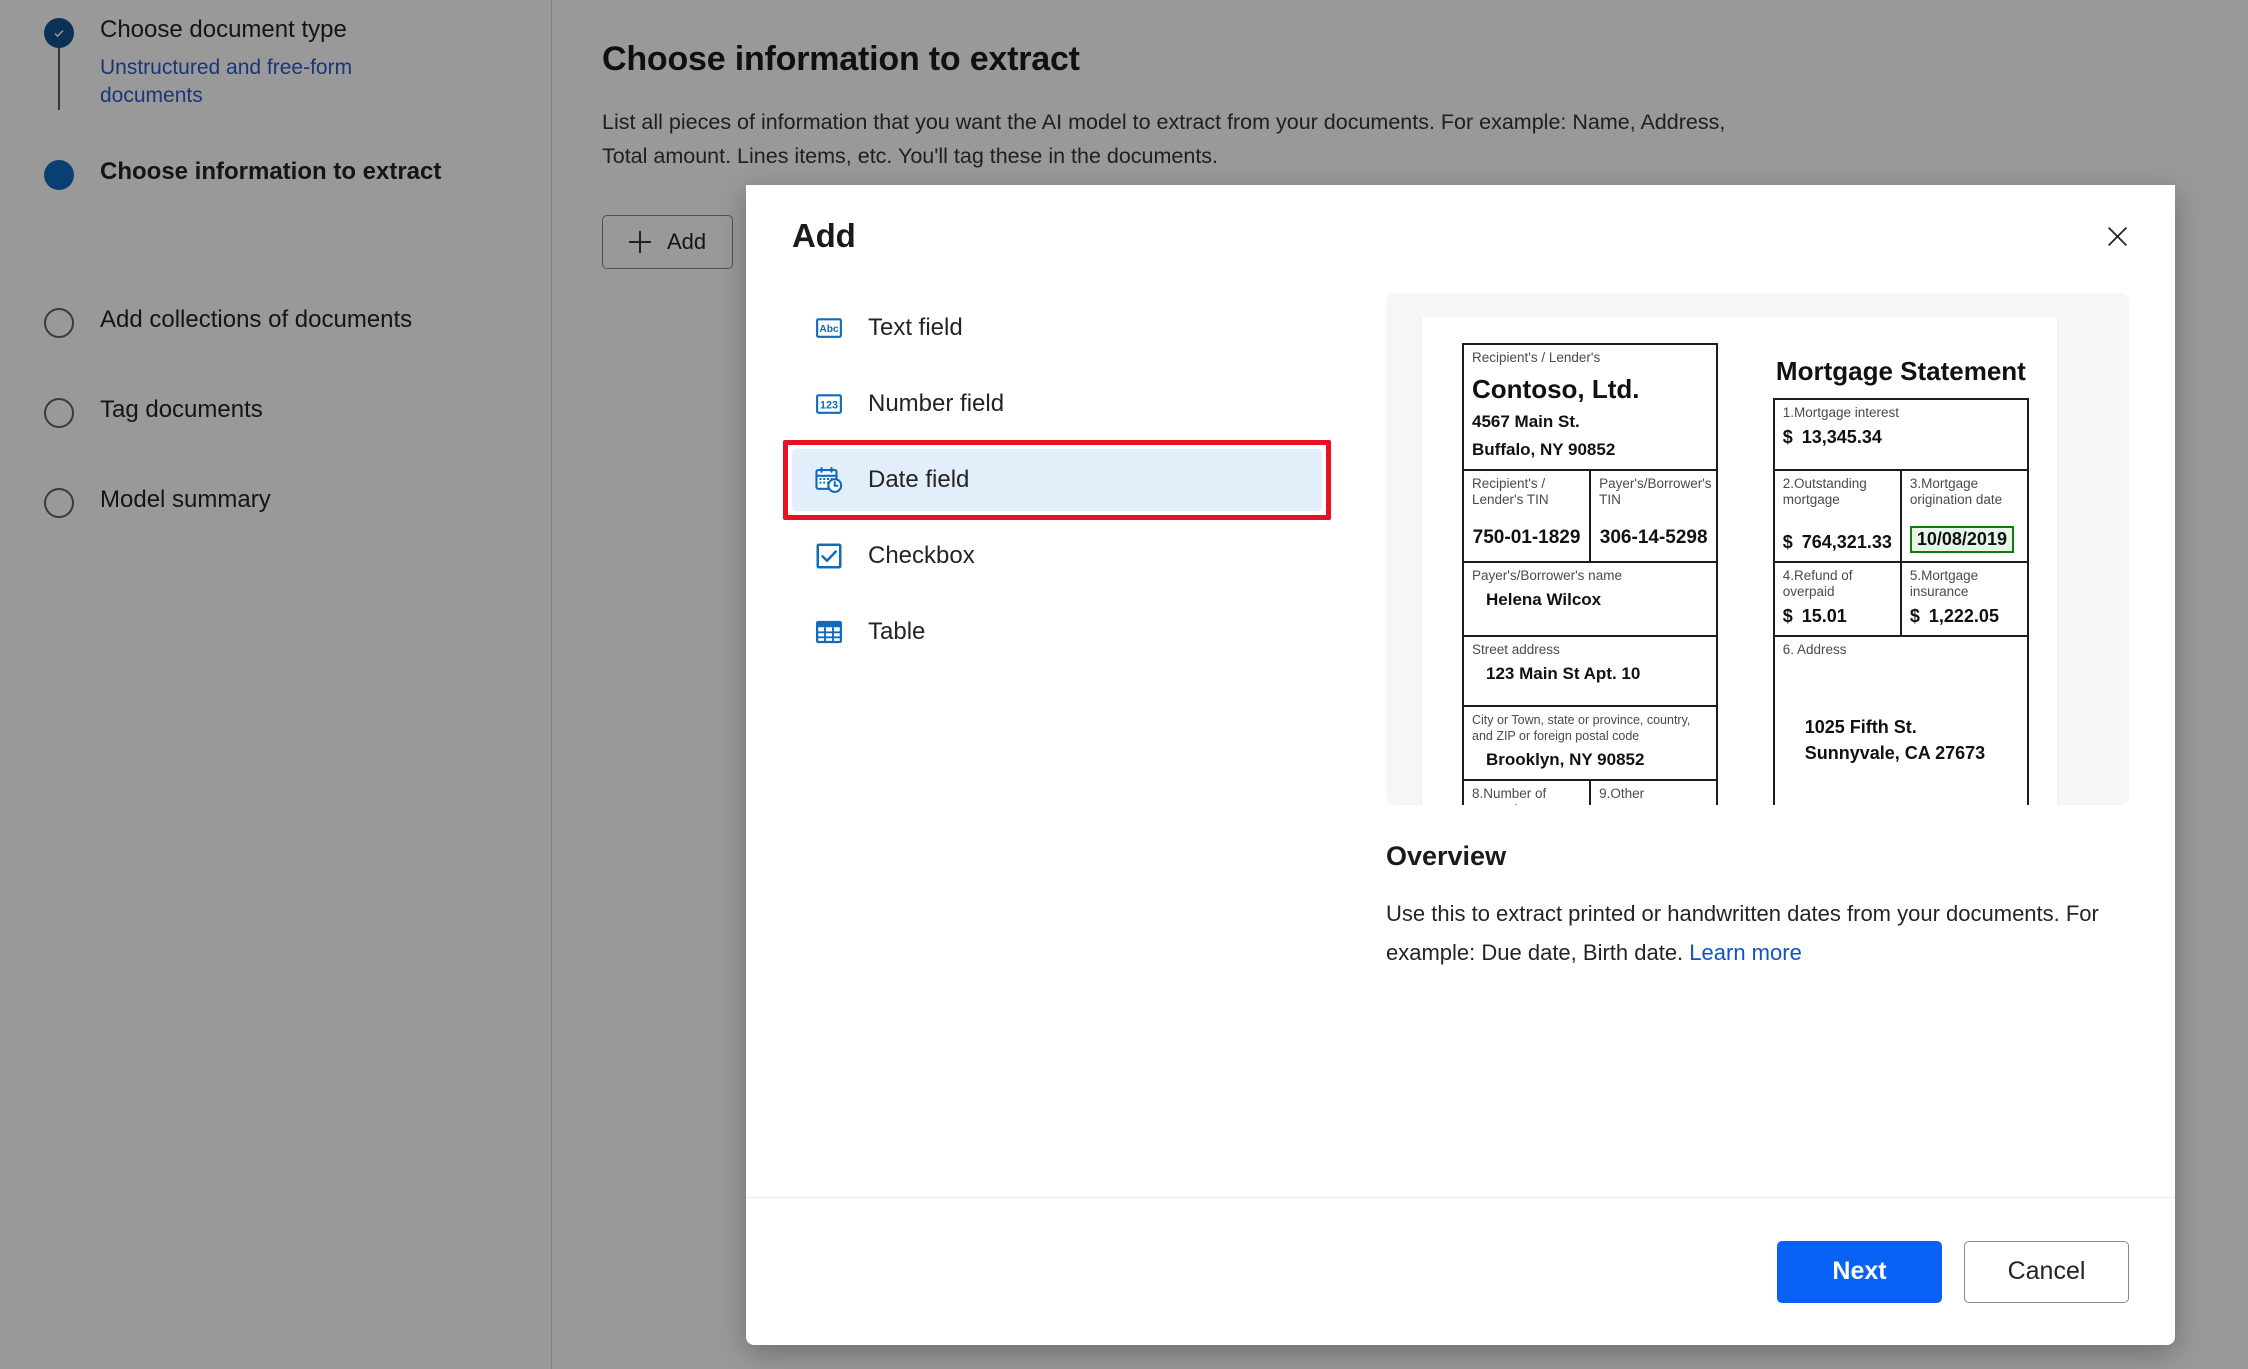  Describe the element at coordinates (1654, 792) in the screenshot. I see `box9-cell: 9.Other` at that location.